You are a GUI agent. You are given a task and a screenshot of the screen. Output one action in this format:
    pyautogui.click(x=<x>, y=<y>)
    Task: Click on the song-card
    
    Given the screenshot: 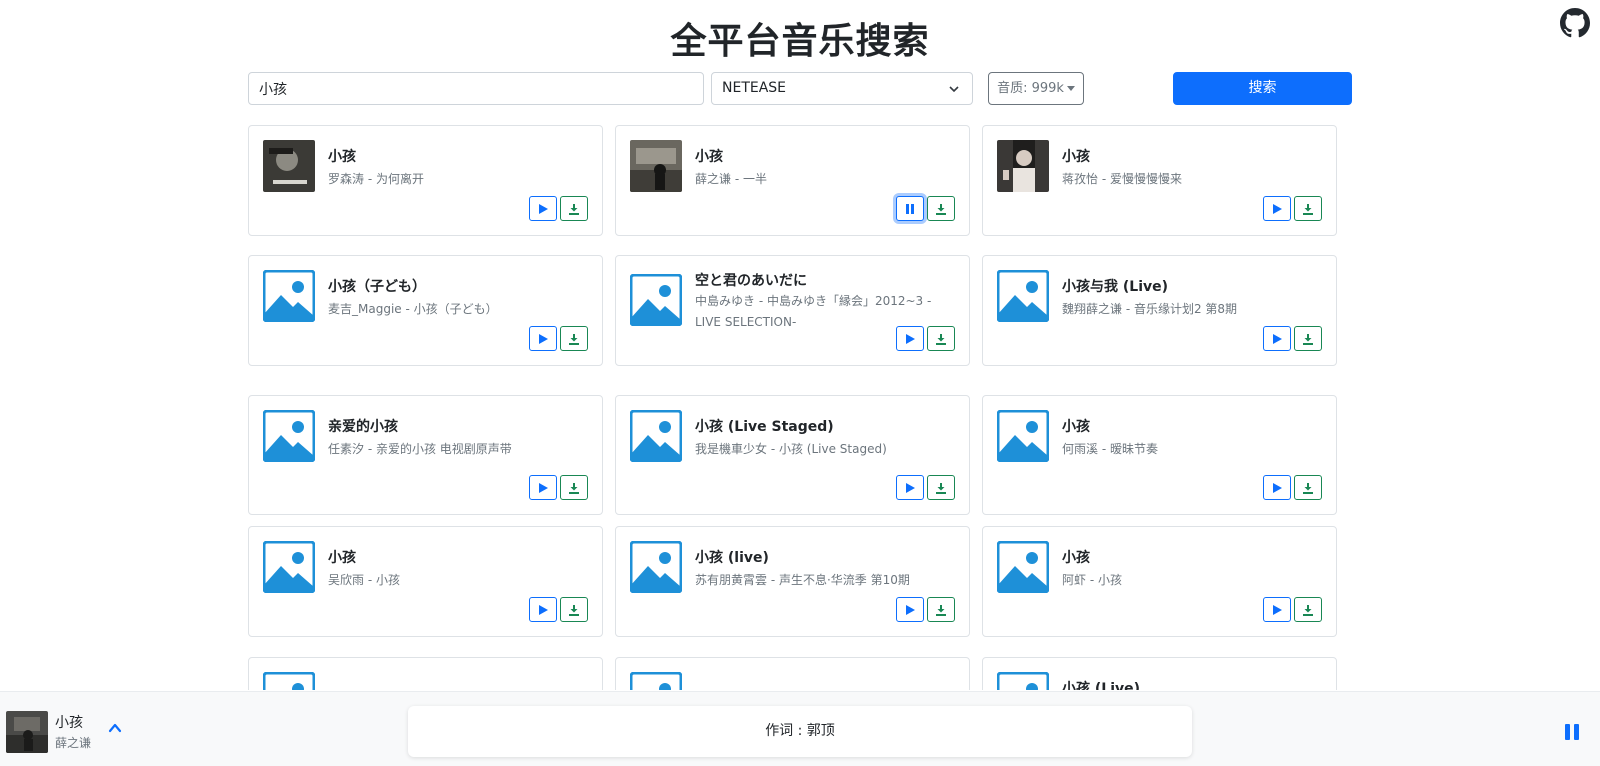 What is the action you would take?
    pyautogui.click(x=425, y=673)
    